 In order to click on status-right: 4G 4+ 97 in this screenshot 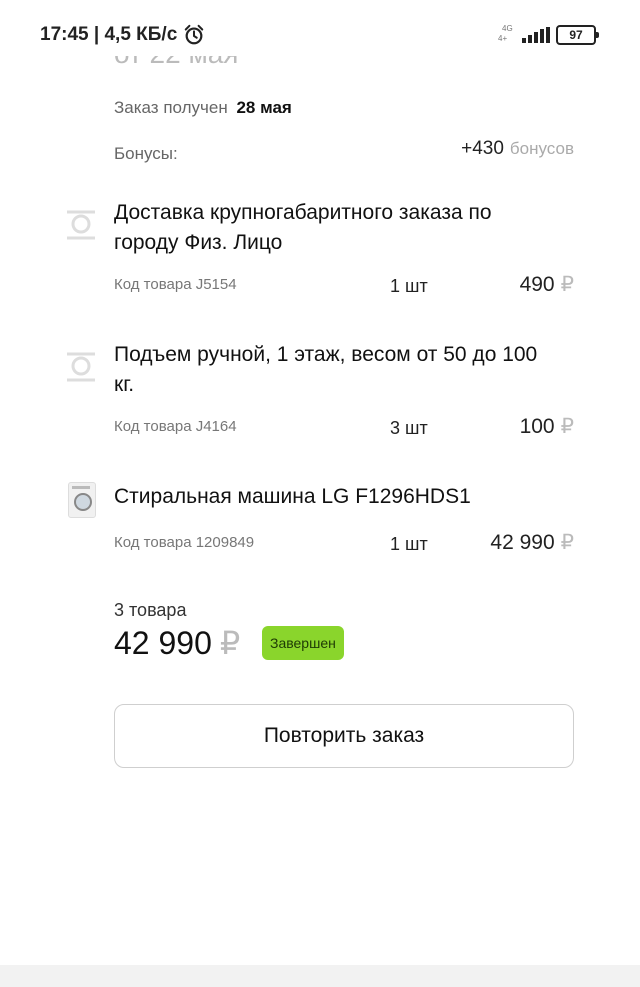, I will do `click(548, 35)`.